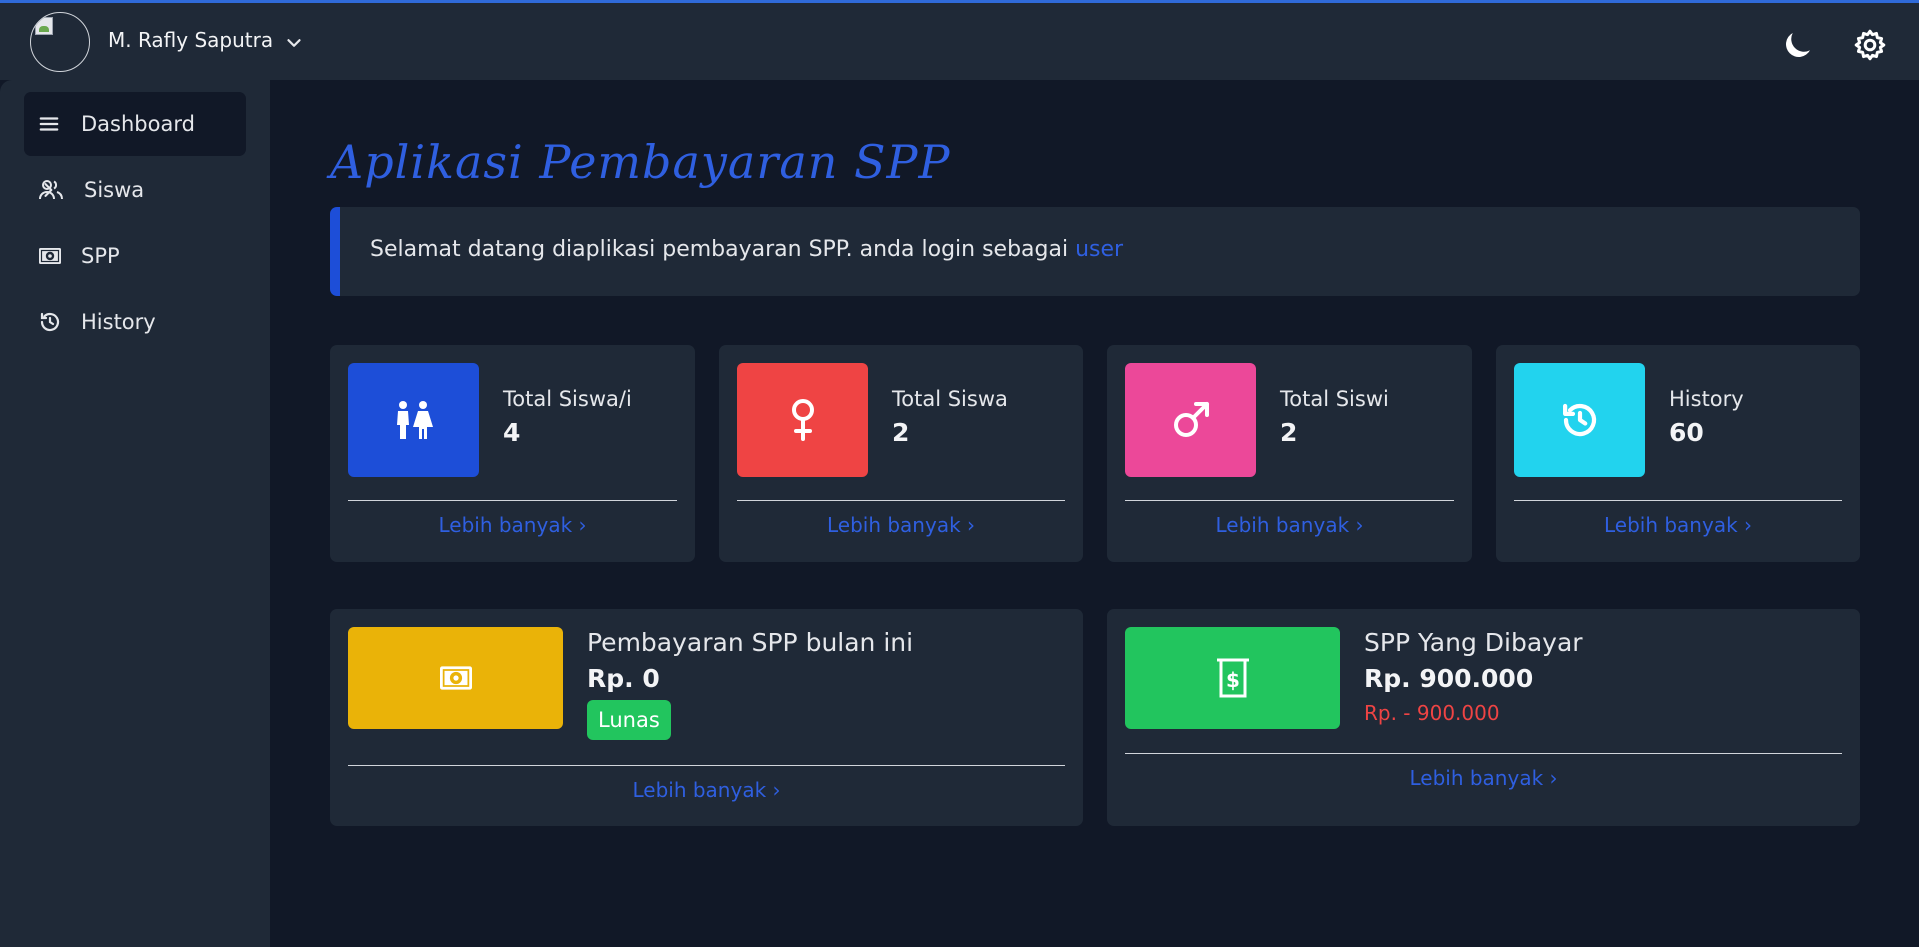 The image size is (1919, 947). Describe the element at coordinates (567, 399) in the screenshot. I see `stat-label: Total Siswa/i` at that location.